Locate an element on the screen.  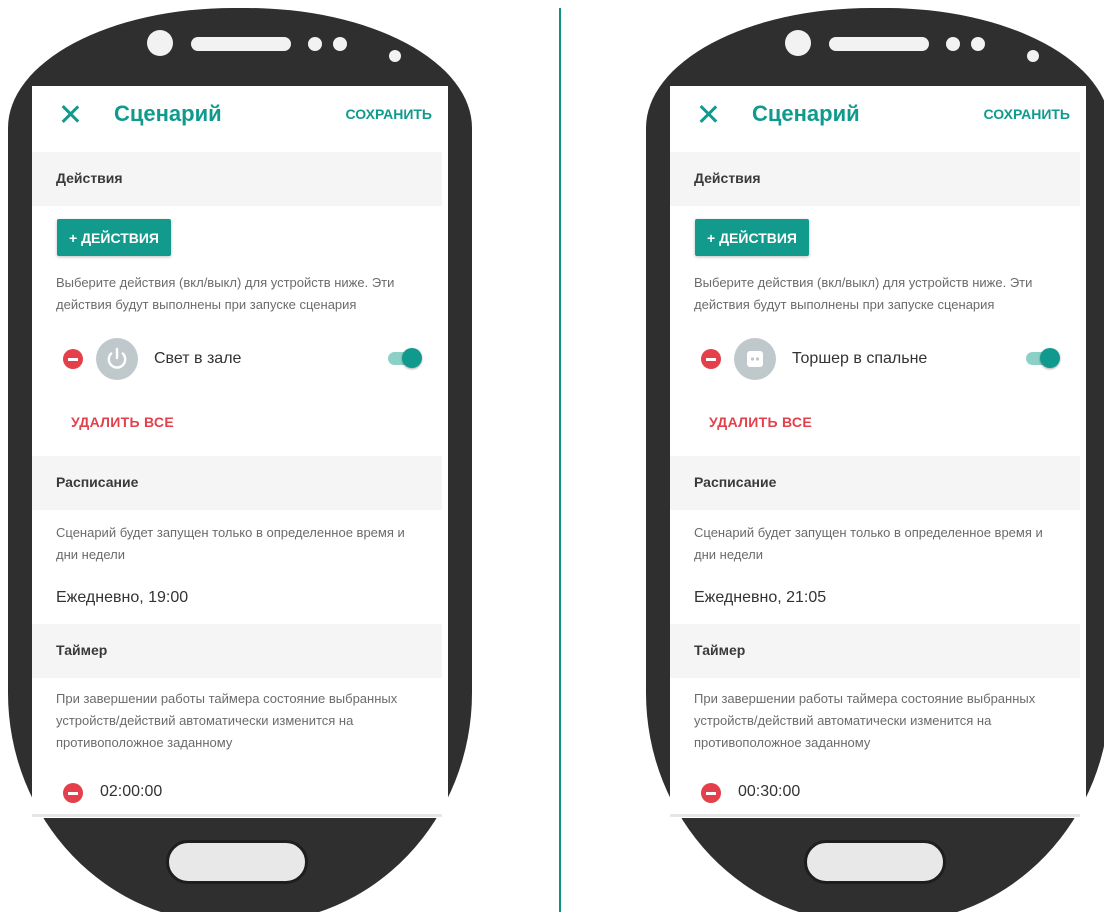
timer-value: 00:30:00 is located at coordinates (769, 792).